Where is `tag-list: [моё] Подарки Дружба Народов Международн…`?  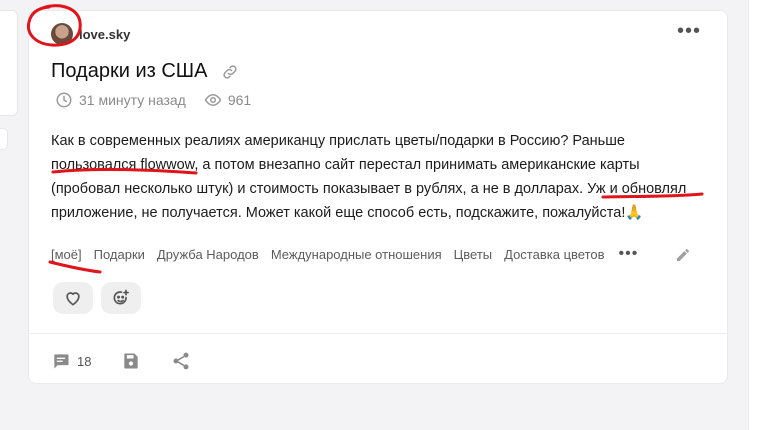 tag-list: [моё] Подарки Дружба Народов Международн… is located at coordinates (344, 254).